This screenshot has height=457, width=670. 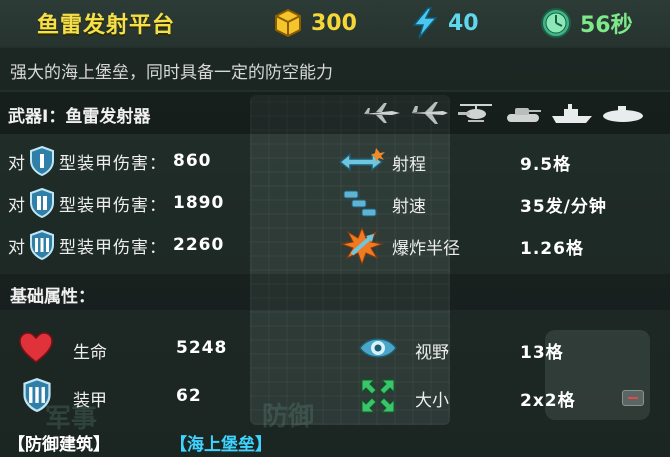 What do you see at coordinates (475, 113) in the screenshot?
I see `helicopter-icon` at bounding box center [475, 113].